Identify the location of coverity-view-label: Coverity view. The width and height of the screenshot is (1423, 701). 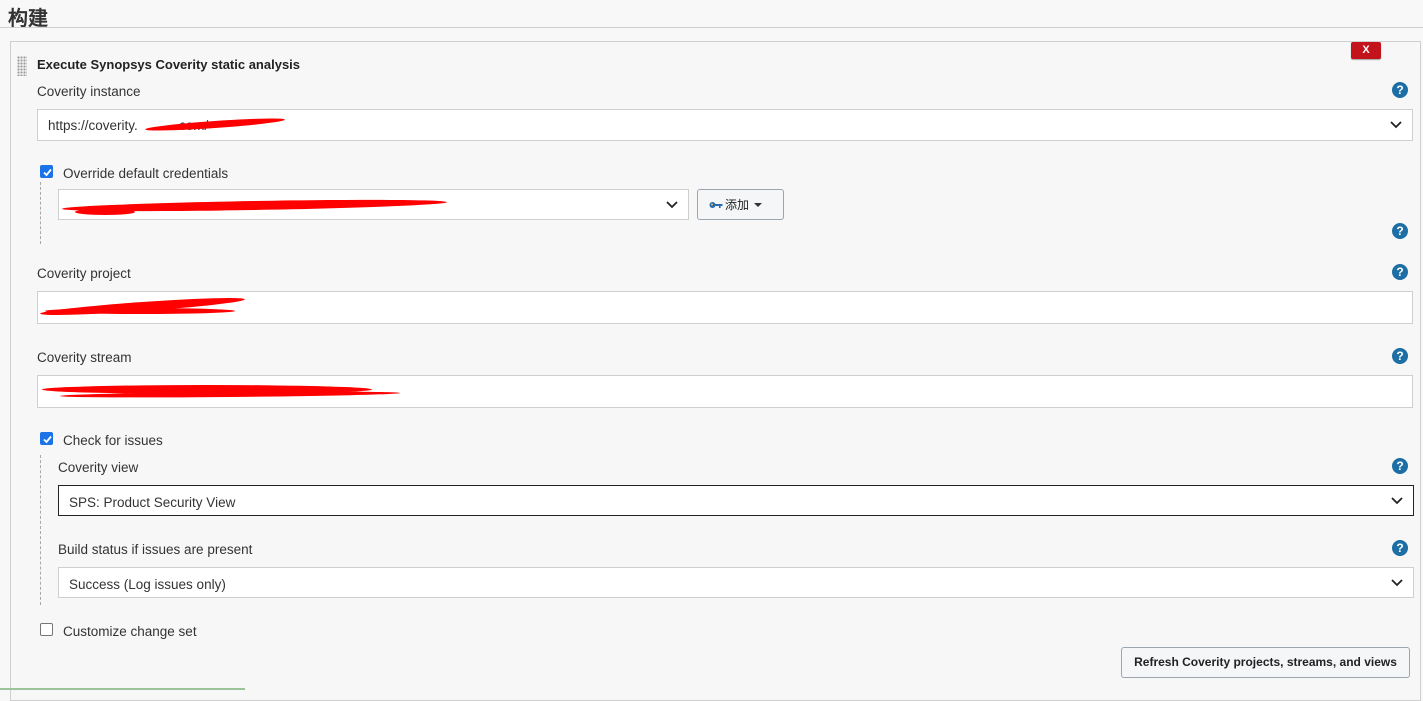
(98, 467).